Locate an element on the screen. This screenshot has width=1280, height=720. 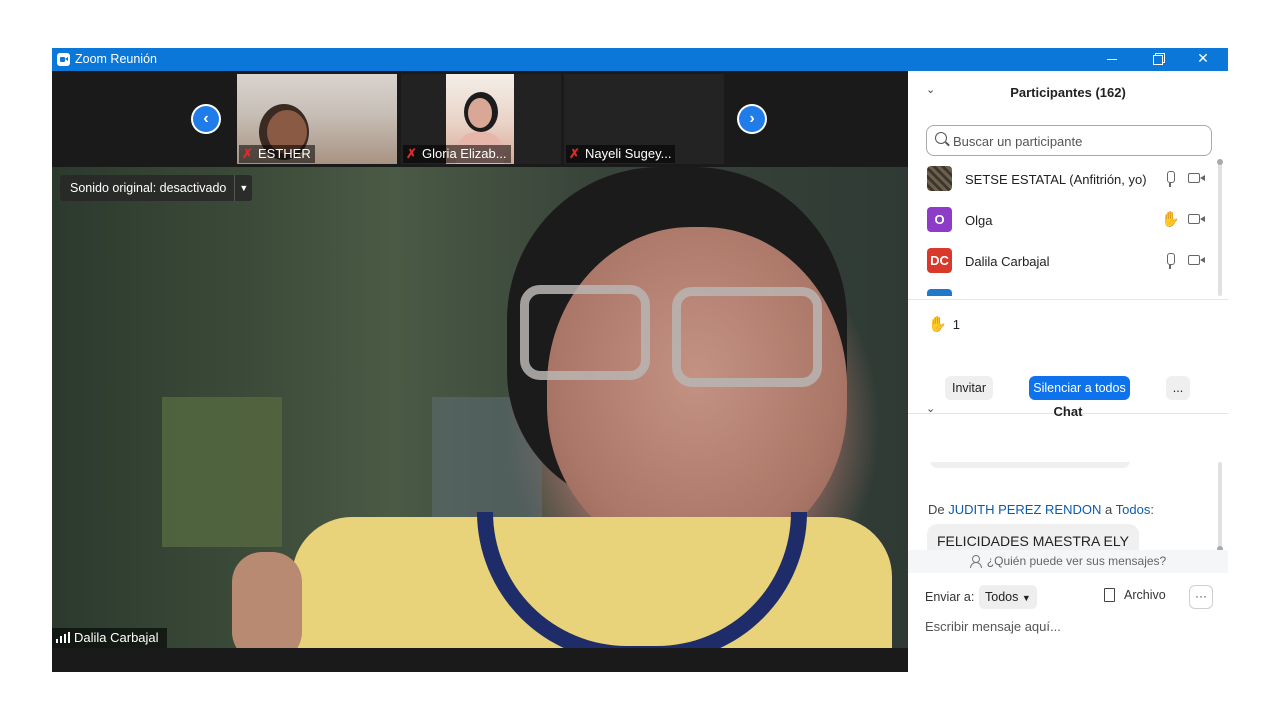
participant-row: O Olga ✋ is located at coordinates (1063, 220).